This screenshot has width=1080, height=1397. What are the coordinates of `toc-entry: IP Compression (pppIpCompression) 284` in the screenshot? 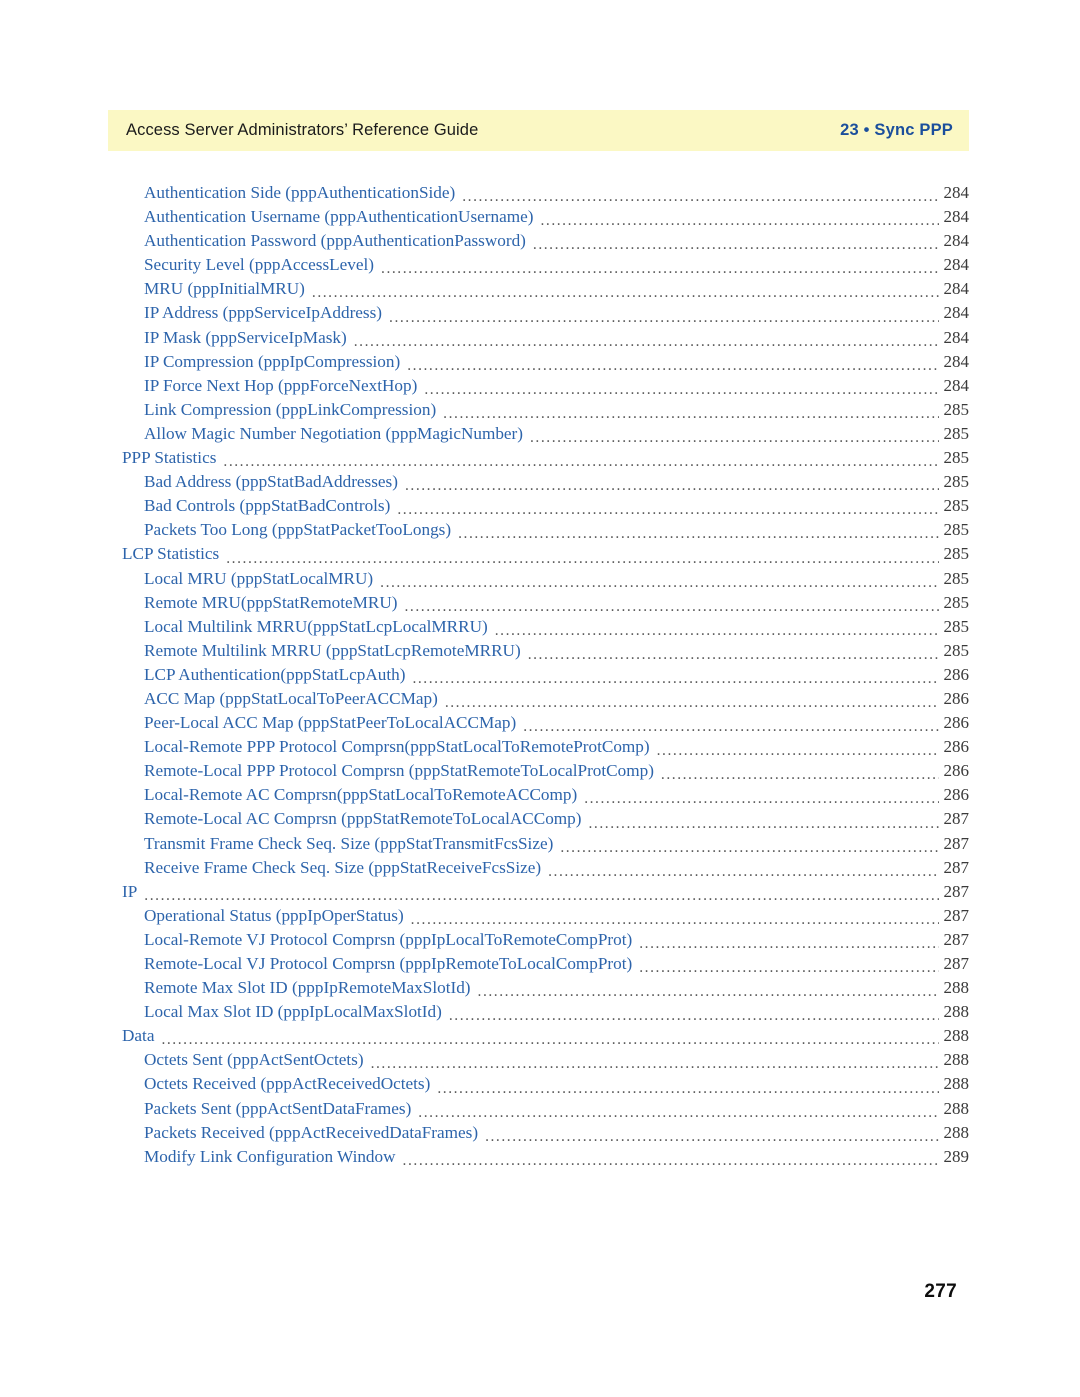 It's located at (538, 364).